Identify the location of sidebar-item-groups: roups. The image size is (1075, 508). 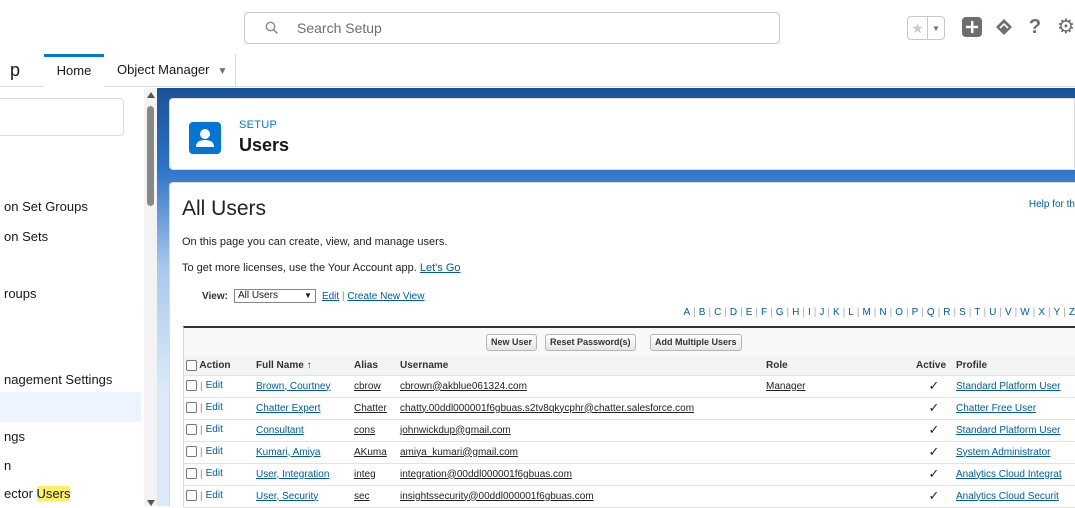
(20, 293).